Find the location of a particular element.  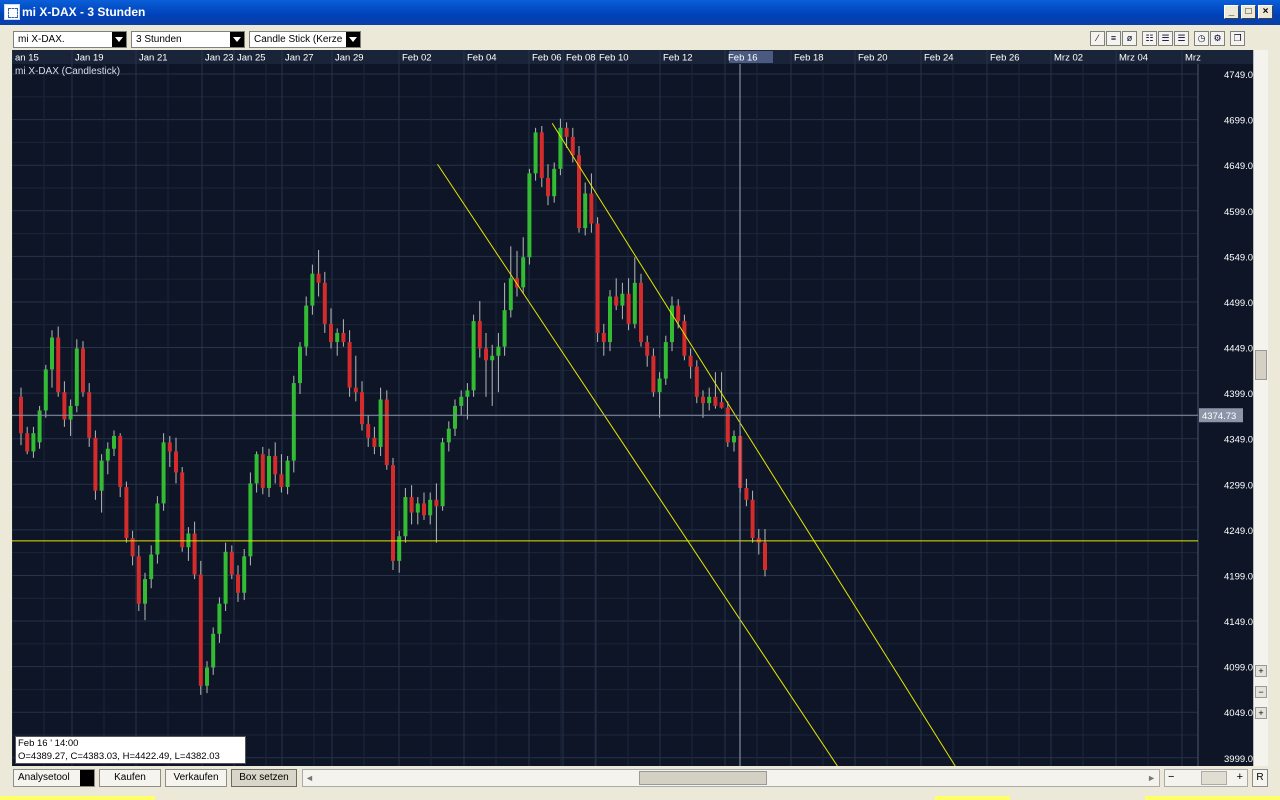

kaufen-button: Kaufen is located at coordinates (130, 778).